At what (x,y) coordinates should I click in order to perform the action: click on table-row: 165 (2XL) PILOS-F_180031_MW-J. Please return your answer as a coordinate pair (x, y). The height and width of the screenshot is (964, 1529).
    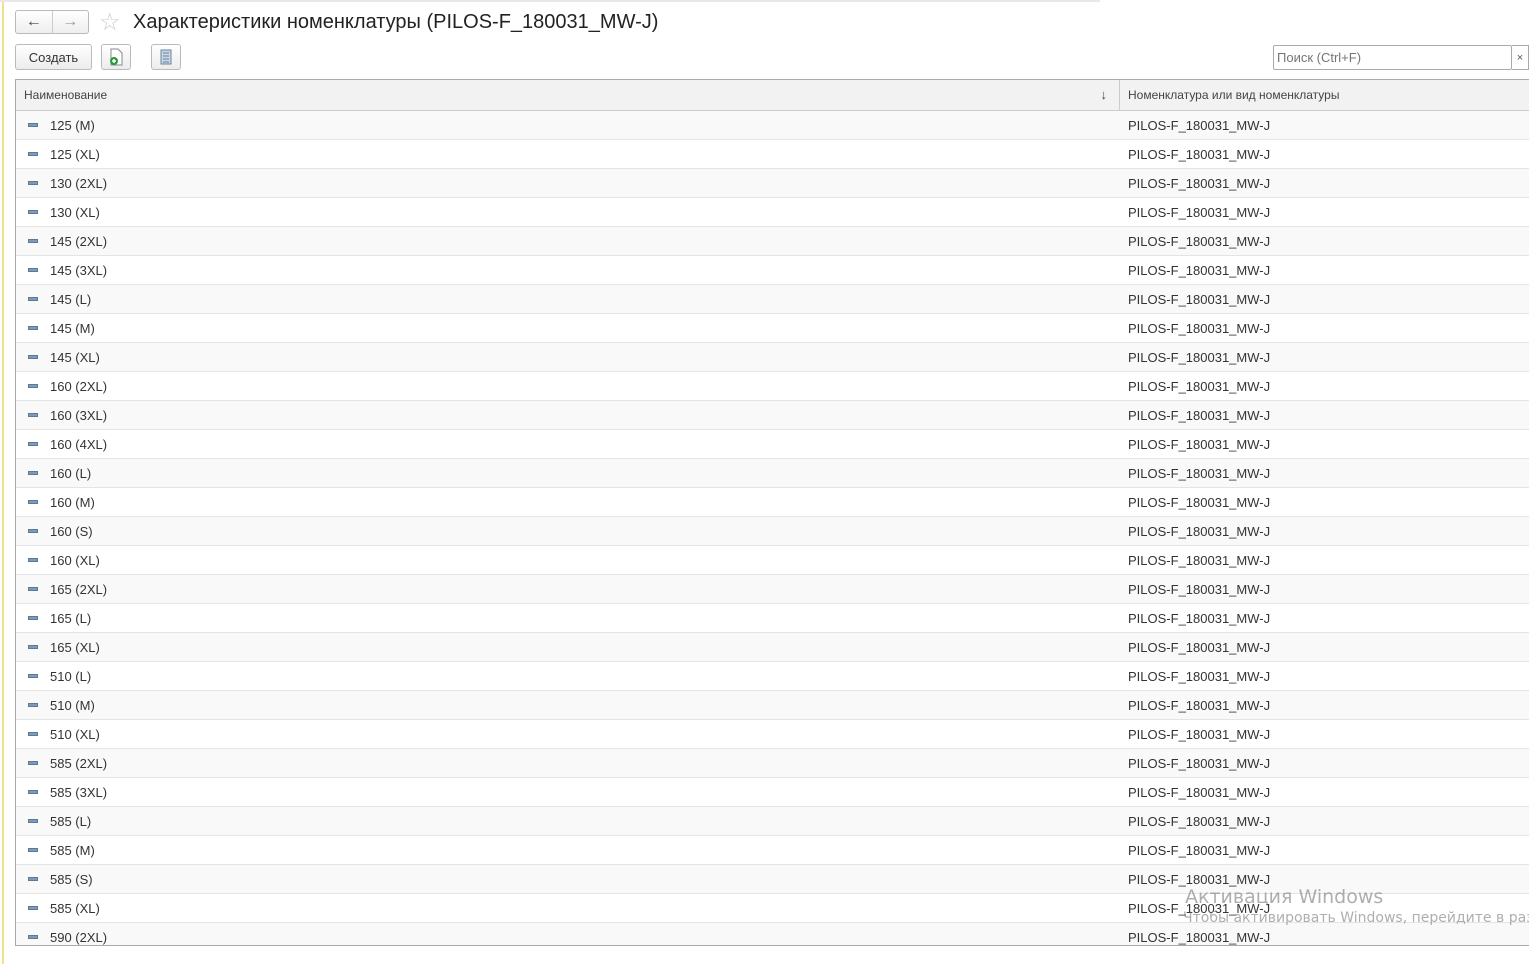
    Looking at the image, I should click on (772, 589).